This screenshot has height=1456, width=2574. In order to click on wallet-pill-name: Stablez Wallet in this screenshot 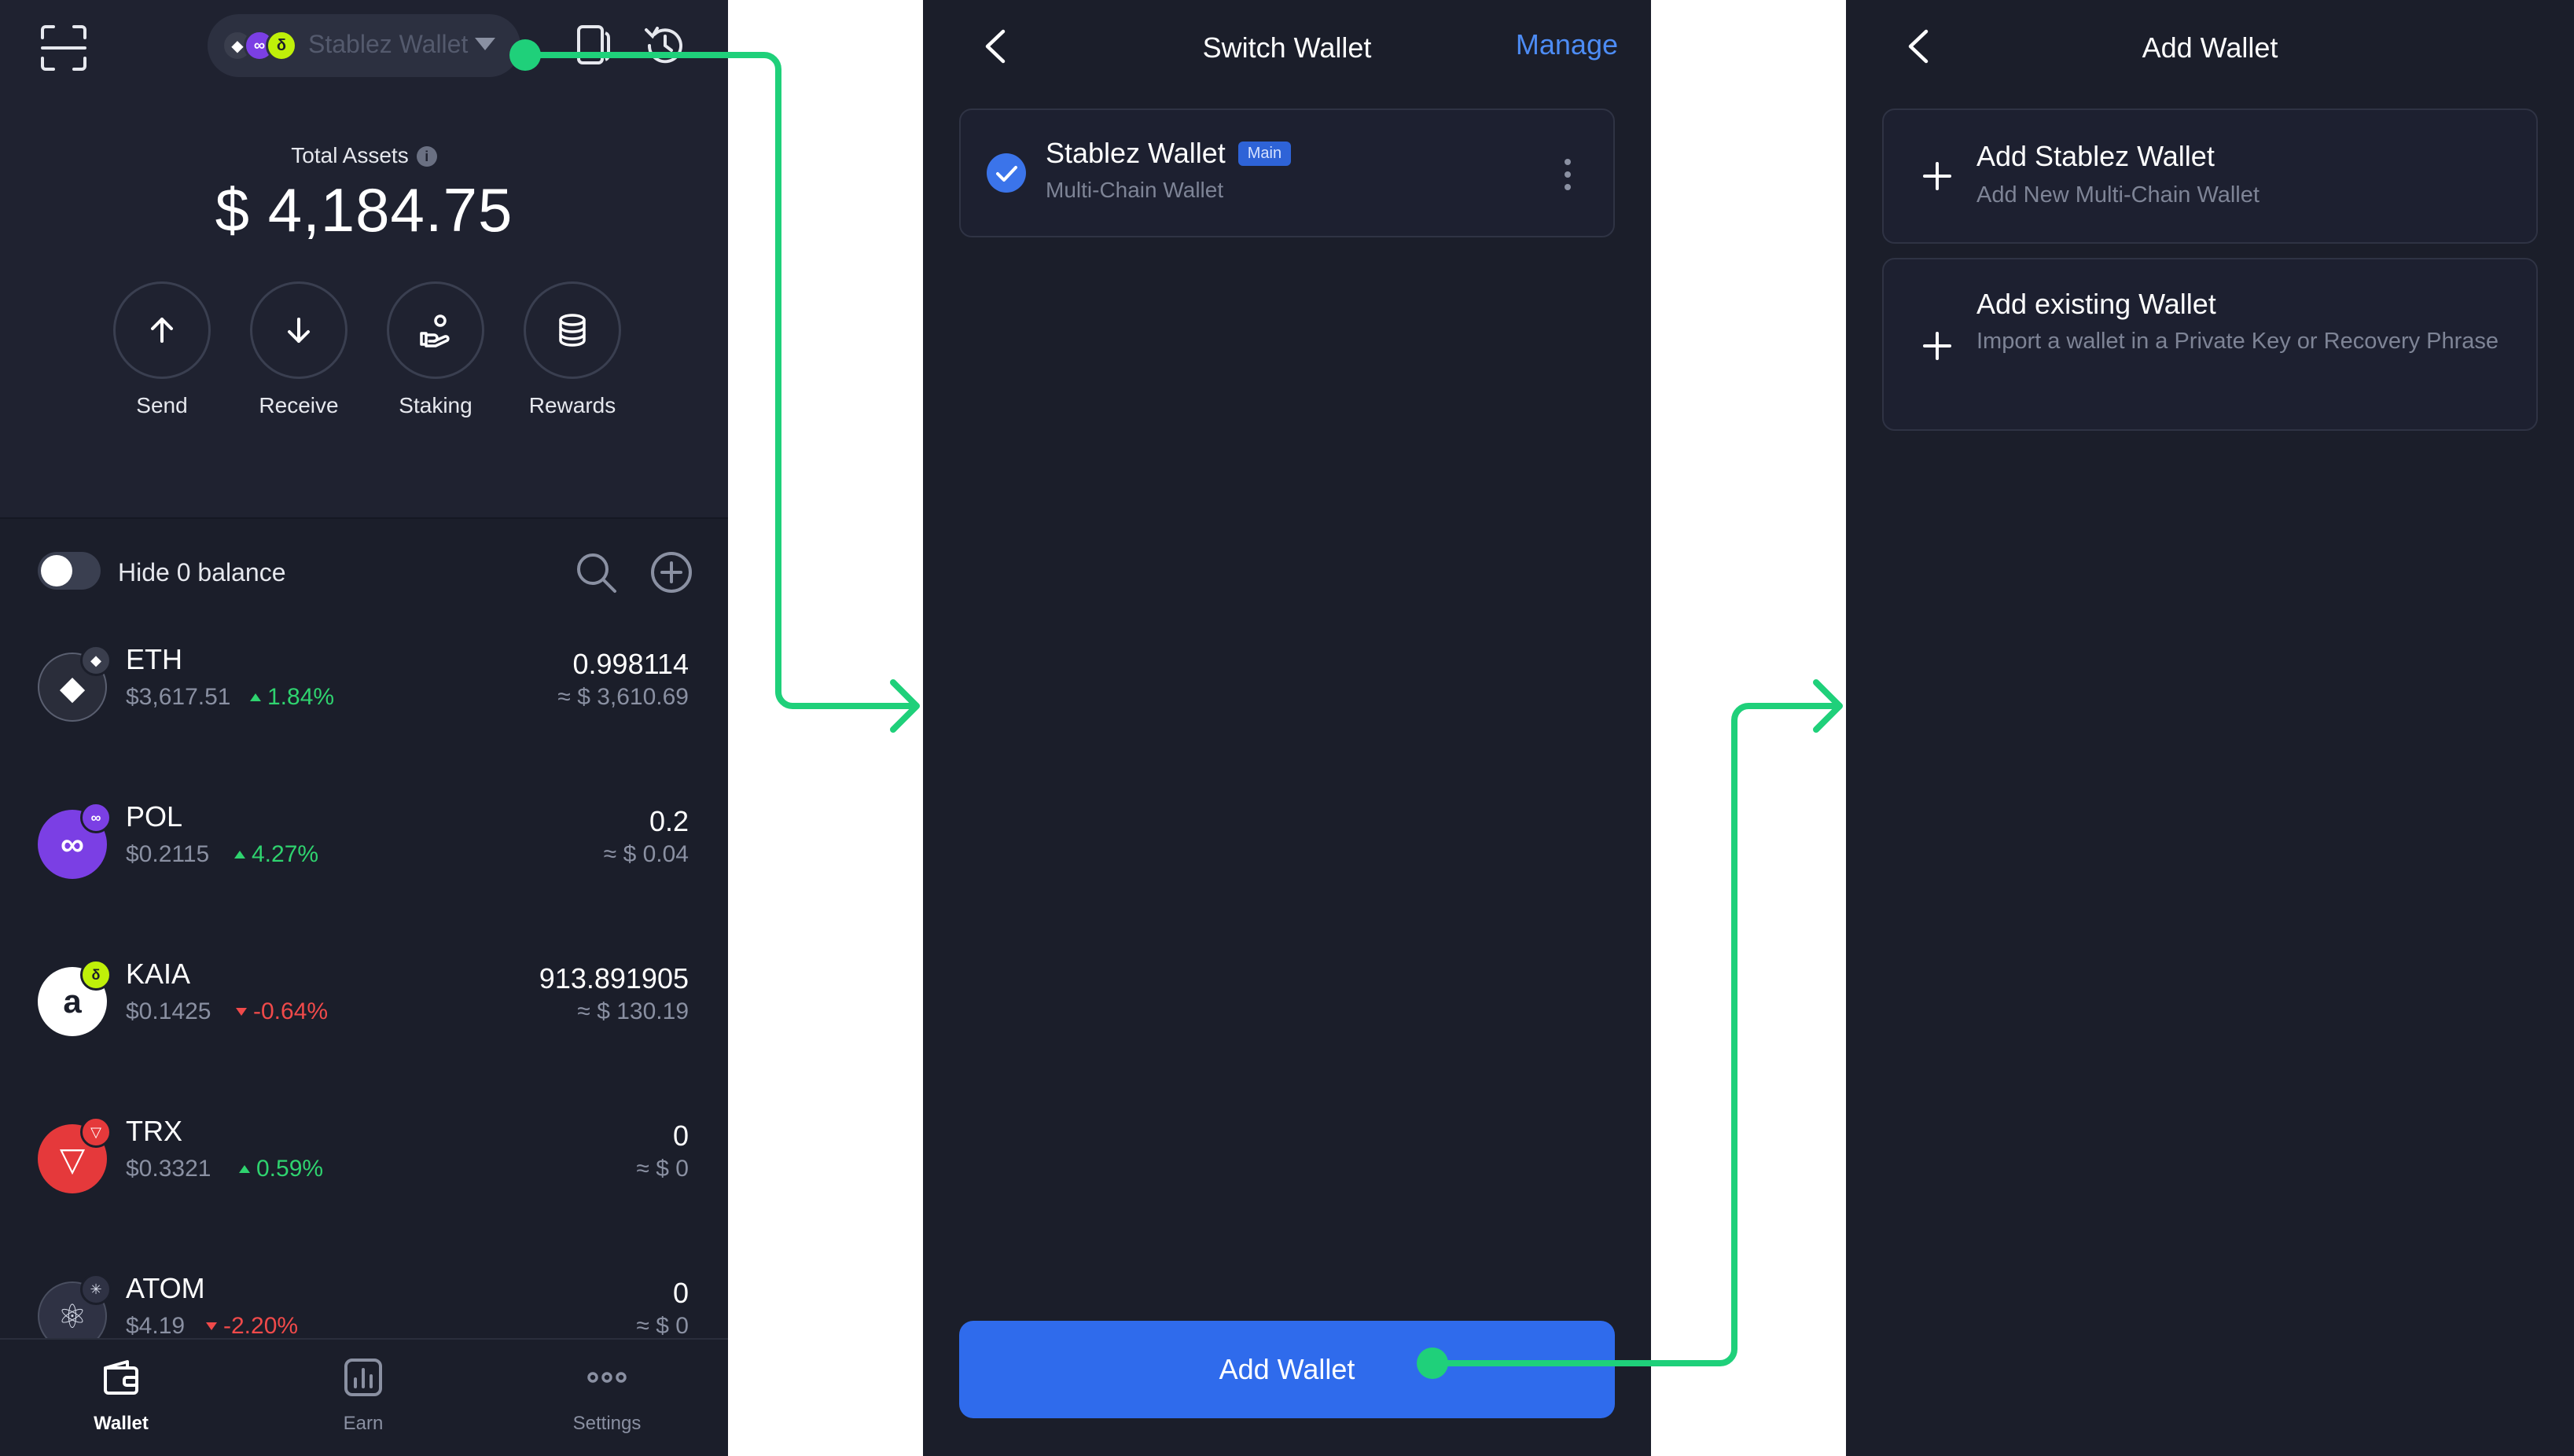, I will do `click(388, 44)`.